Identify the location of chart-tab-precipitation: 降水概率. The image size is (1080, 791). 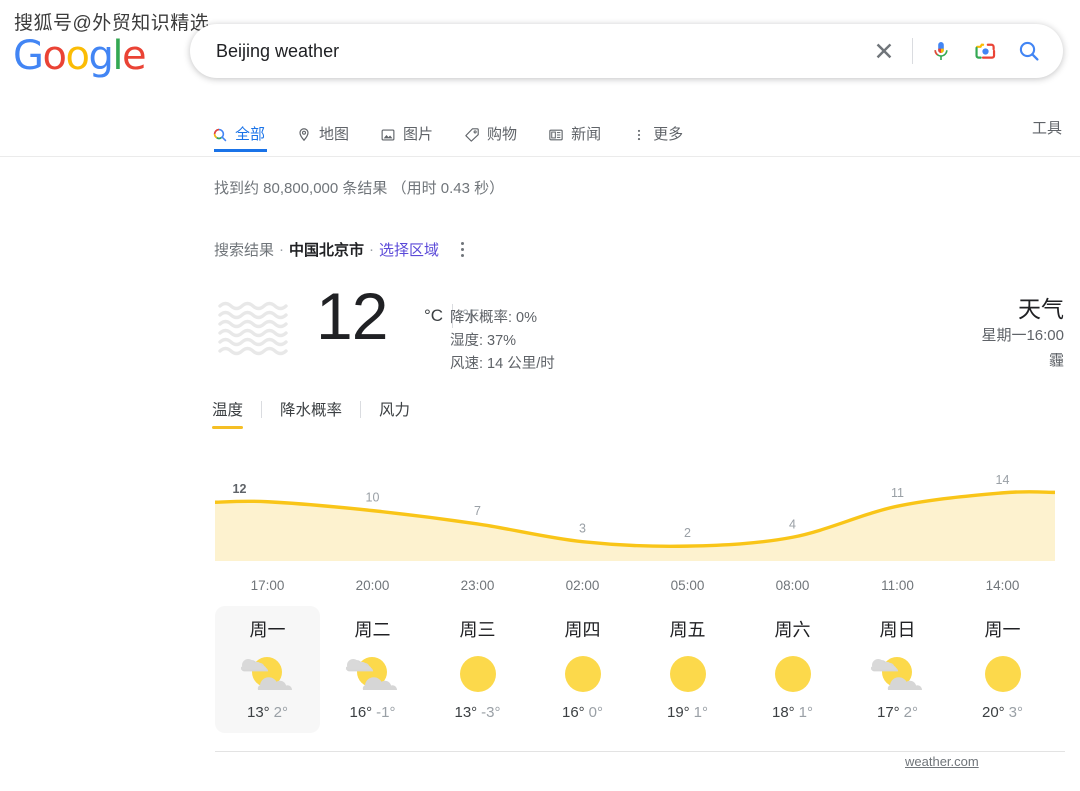
(311, 413).